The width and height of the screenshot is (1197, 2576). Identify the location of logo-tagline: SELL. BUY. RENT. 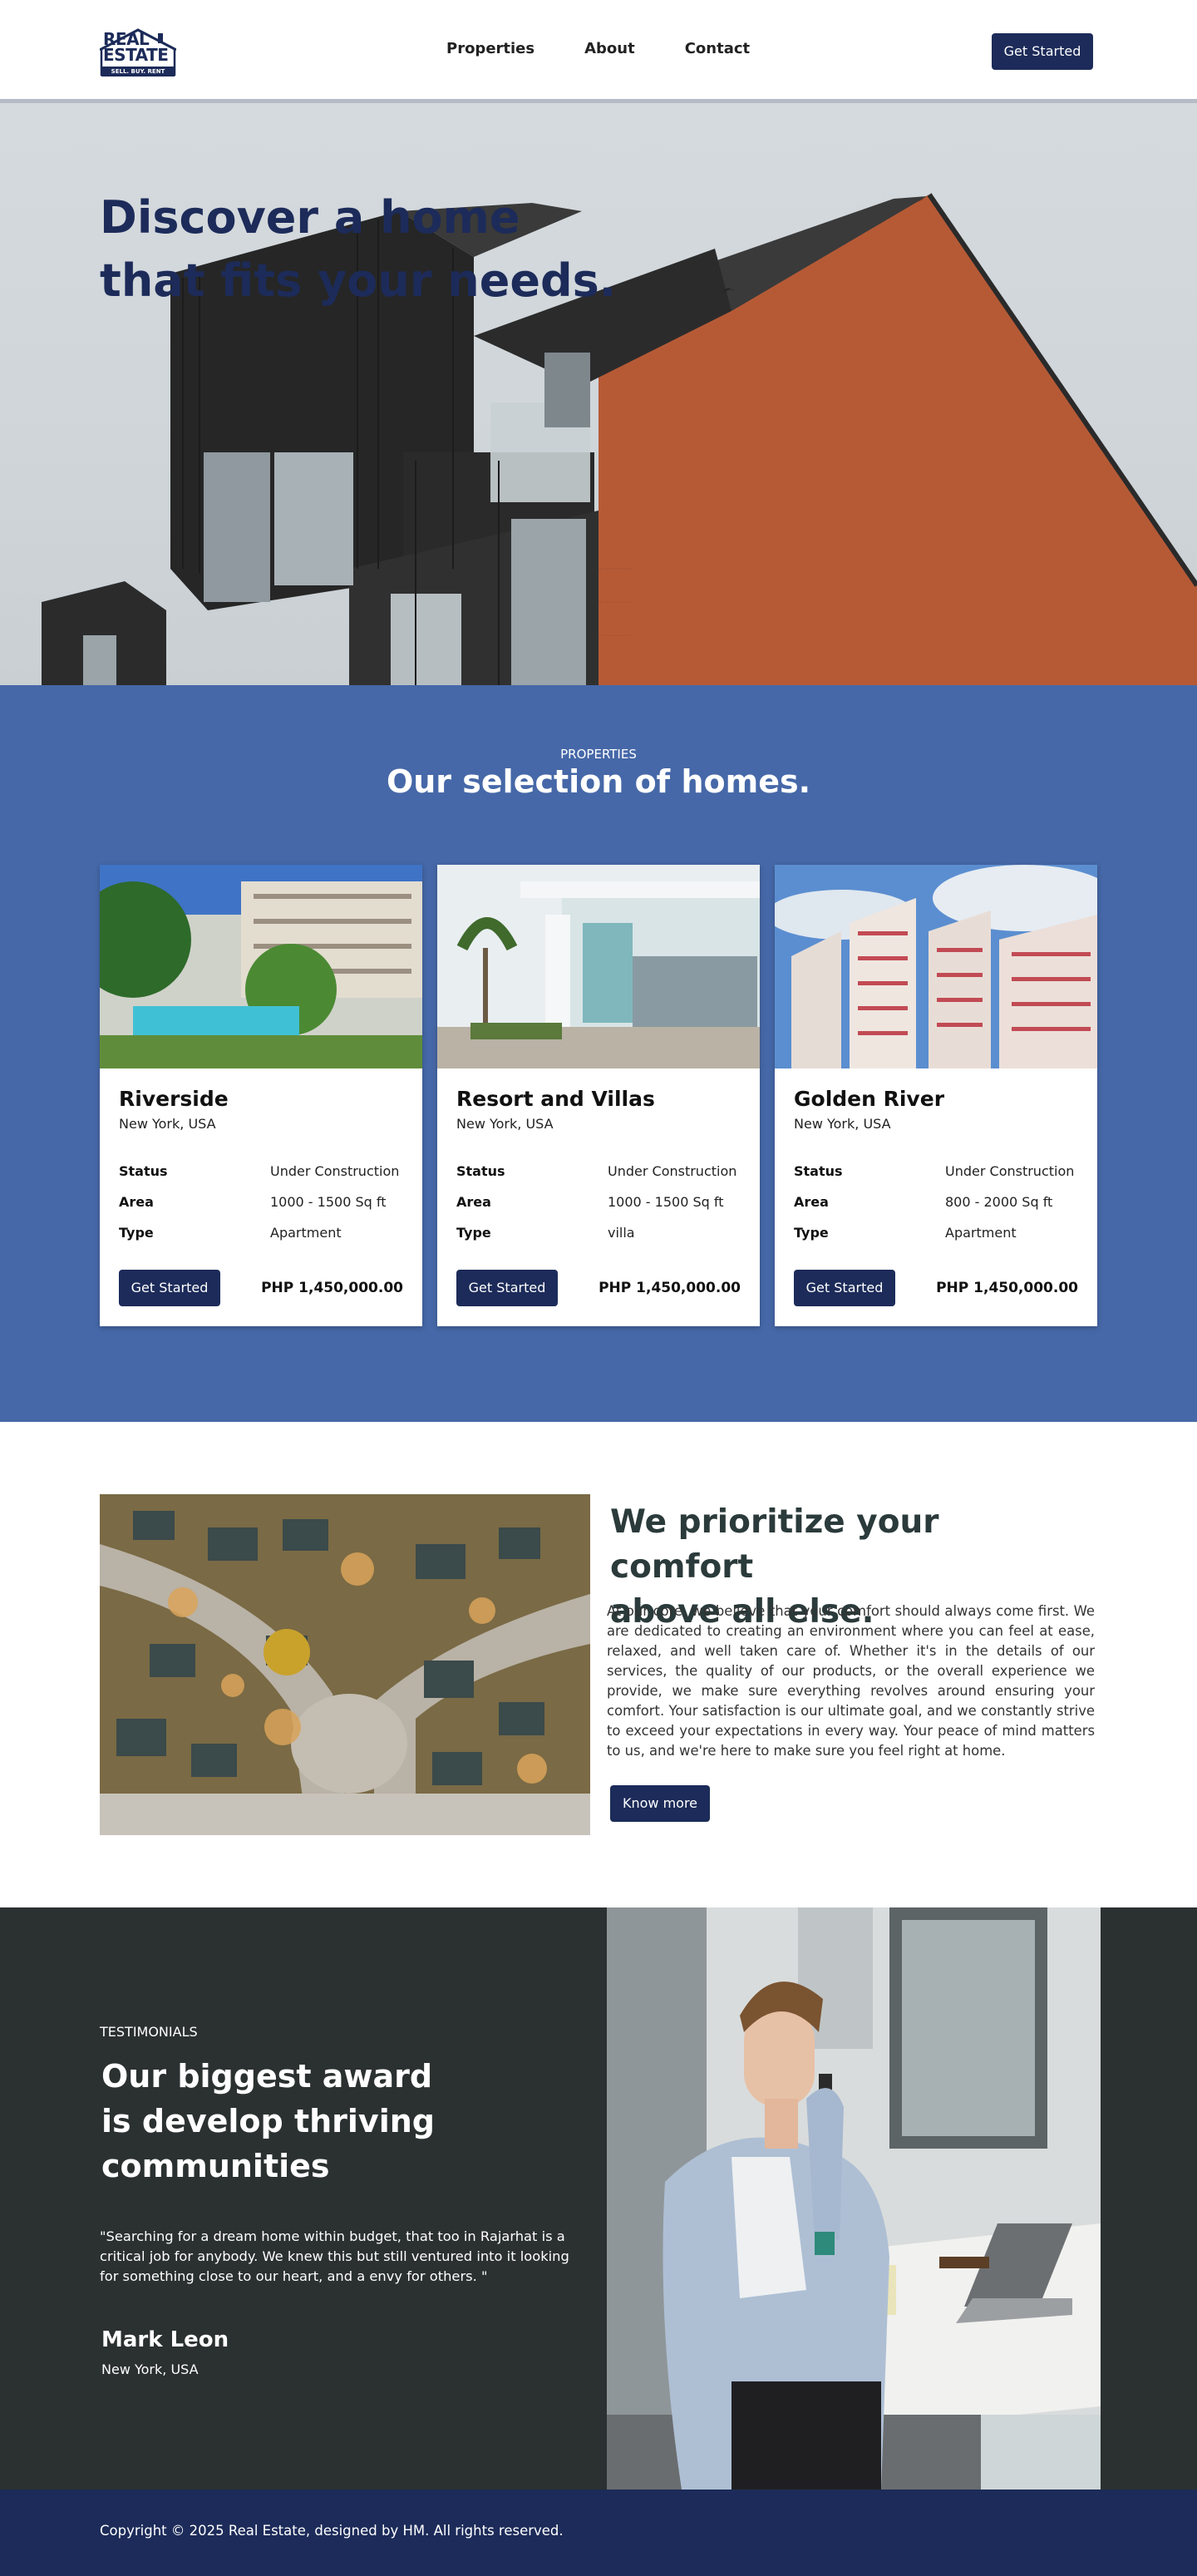
(138, 71).